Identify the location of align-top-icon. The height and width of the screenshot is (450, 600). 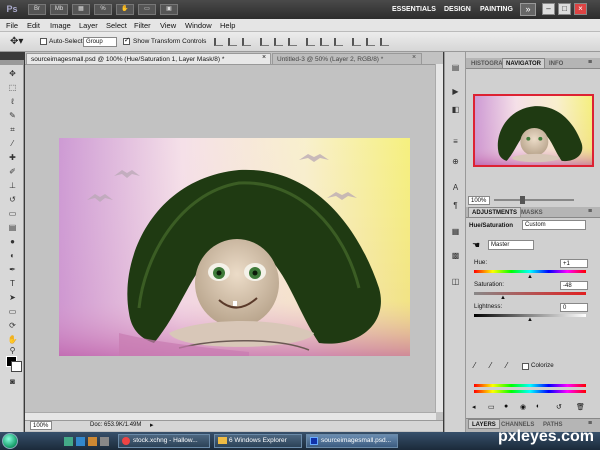
(218, 42).